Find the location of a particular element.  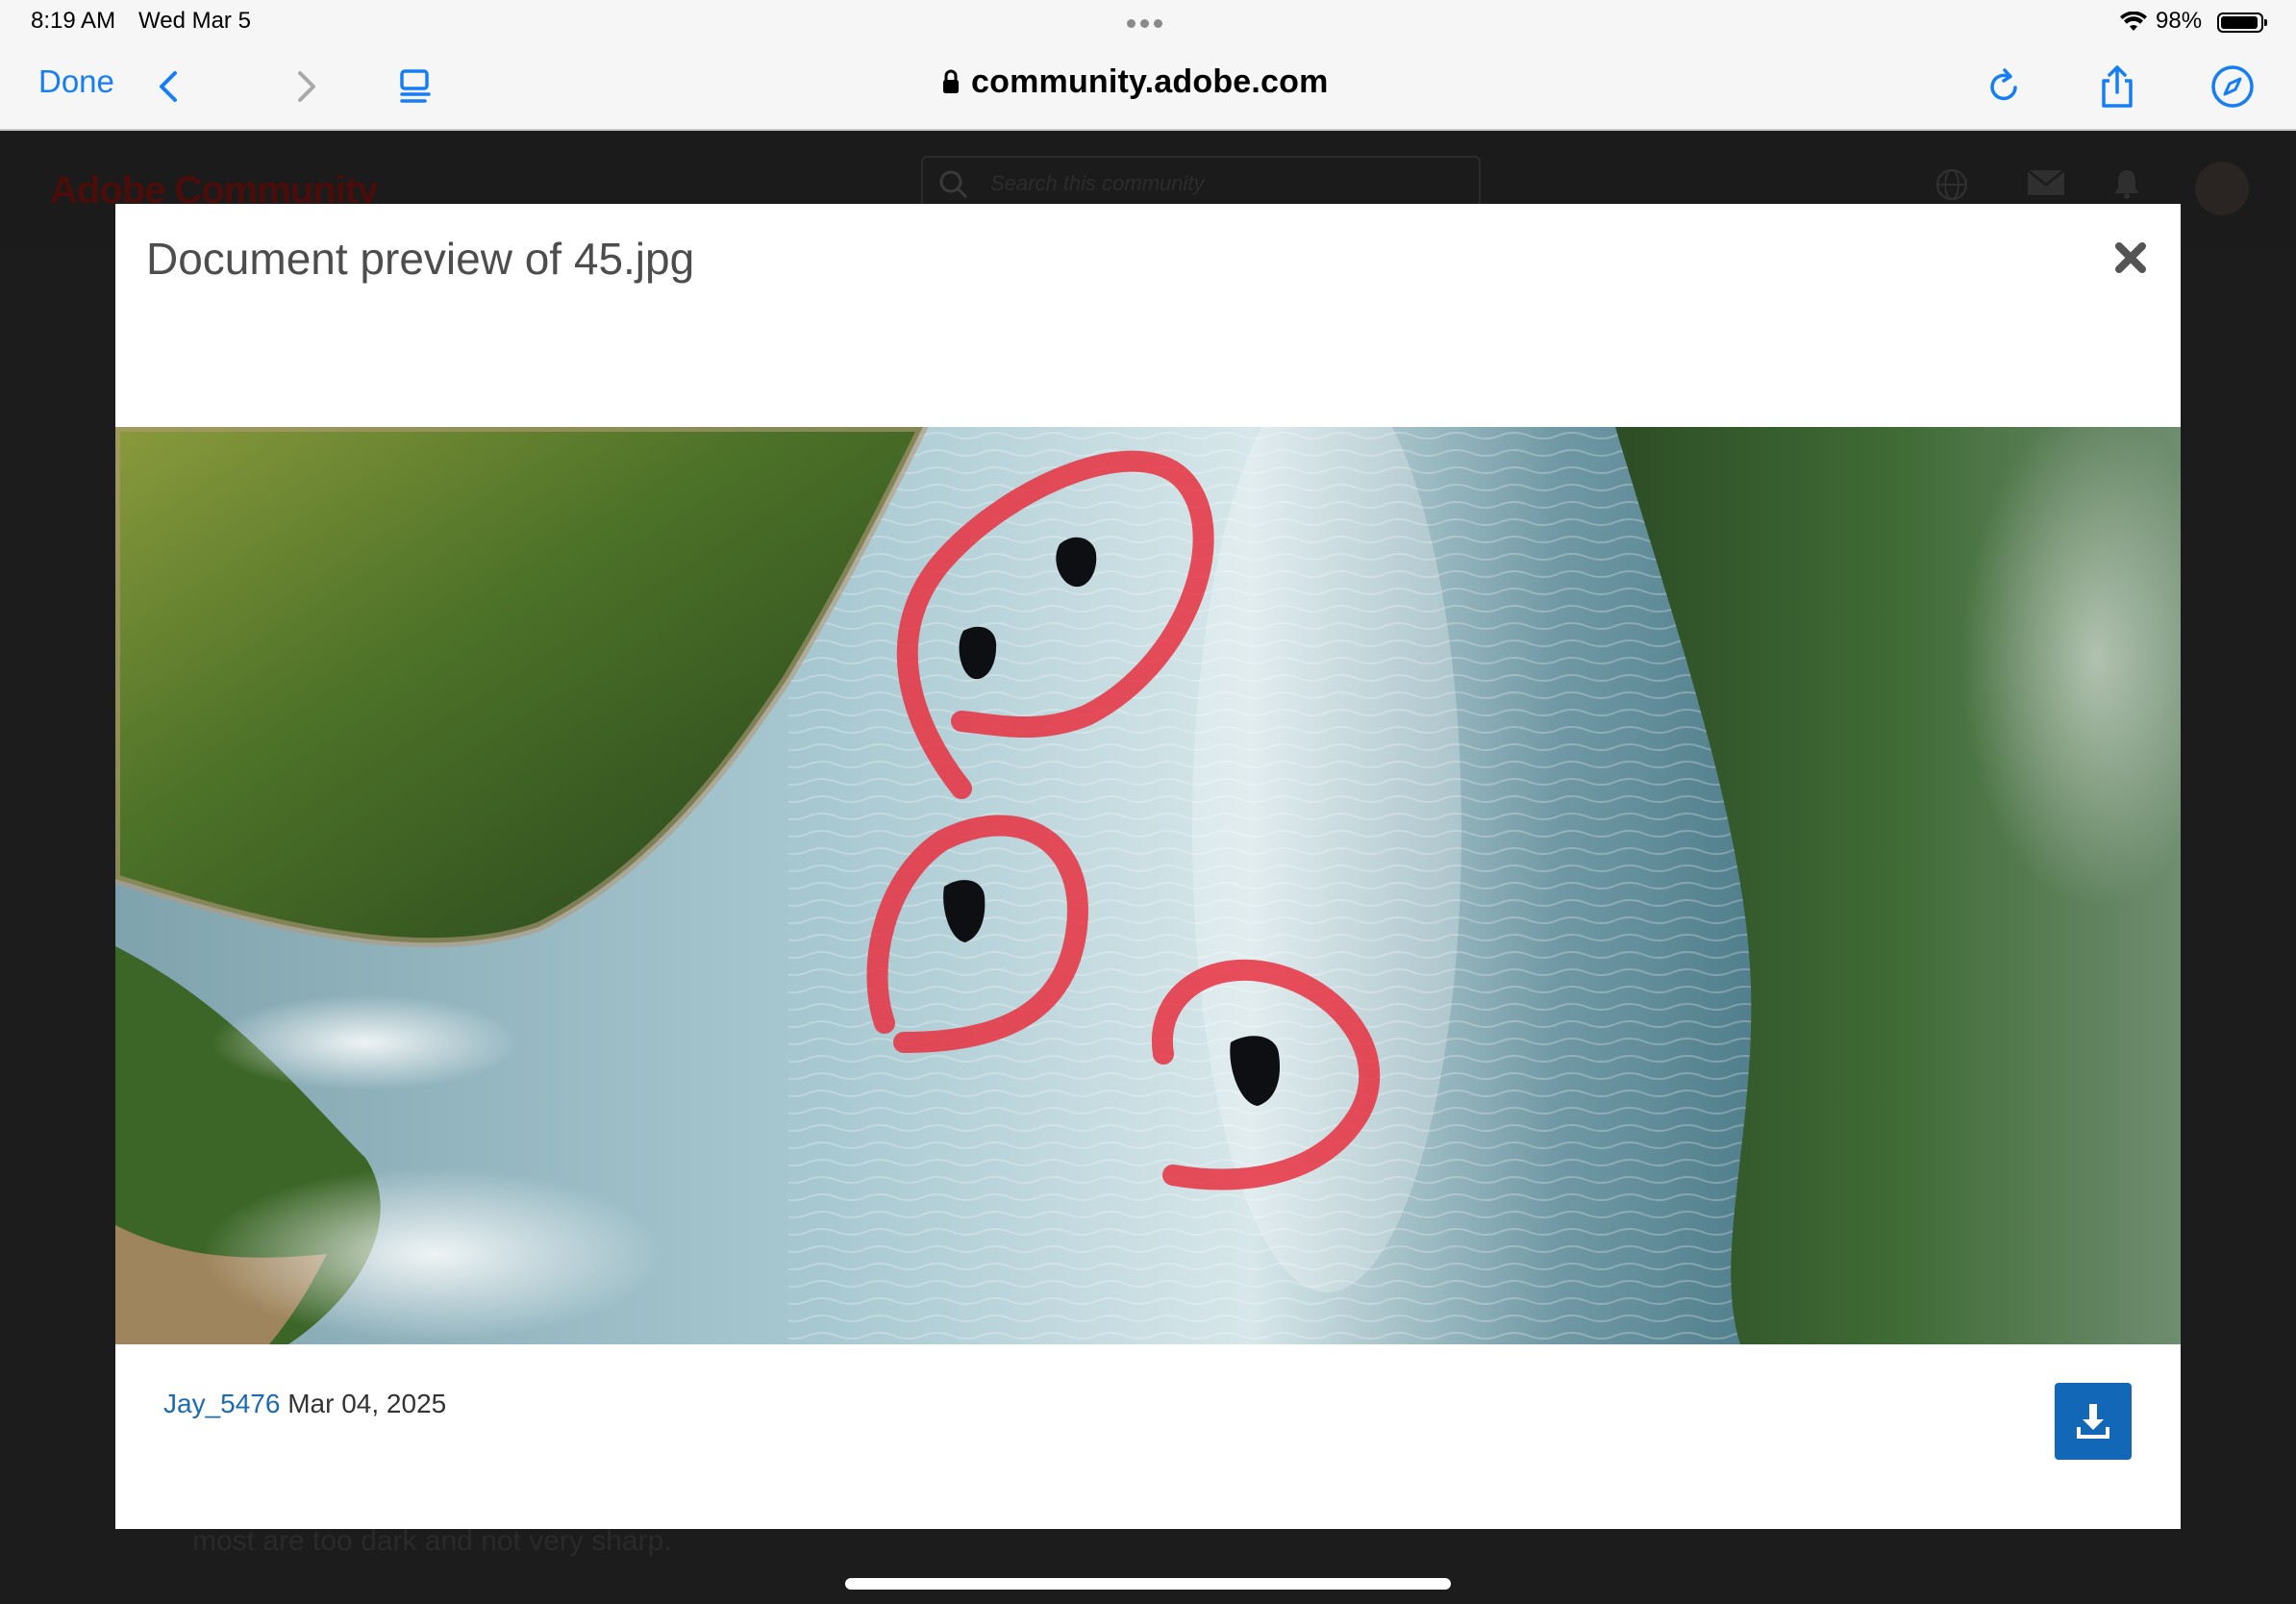

download-icon is located at coordinates (2093, 1421).